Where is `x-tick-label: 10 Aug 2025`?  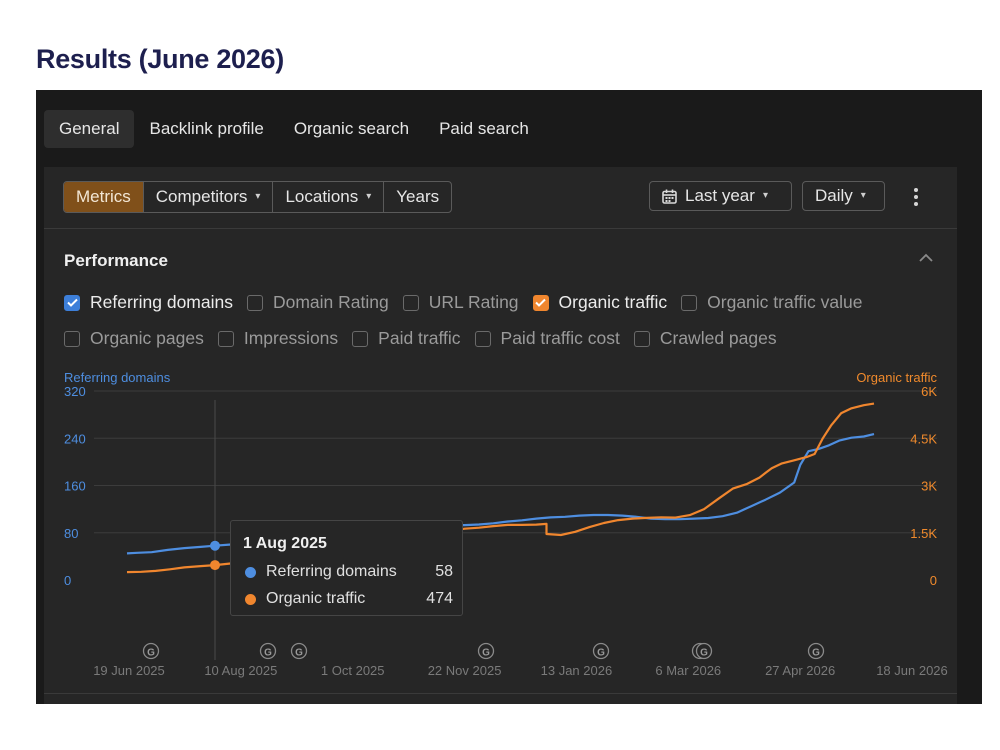
x-tick-label: 10 Aug 2025 is located at coordinates (240, 670).